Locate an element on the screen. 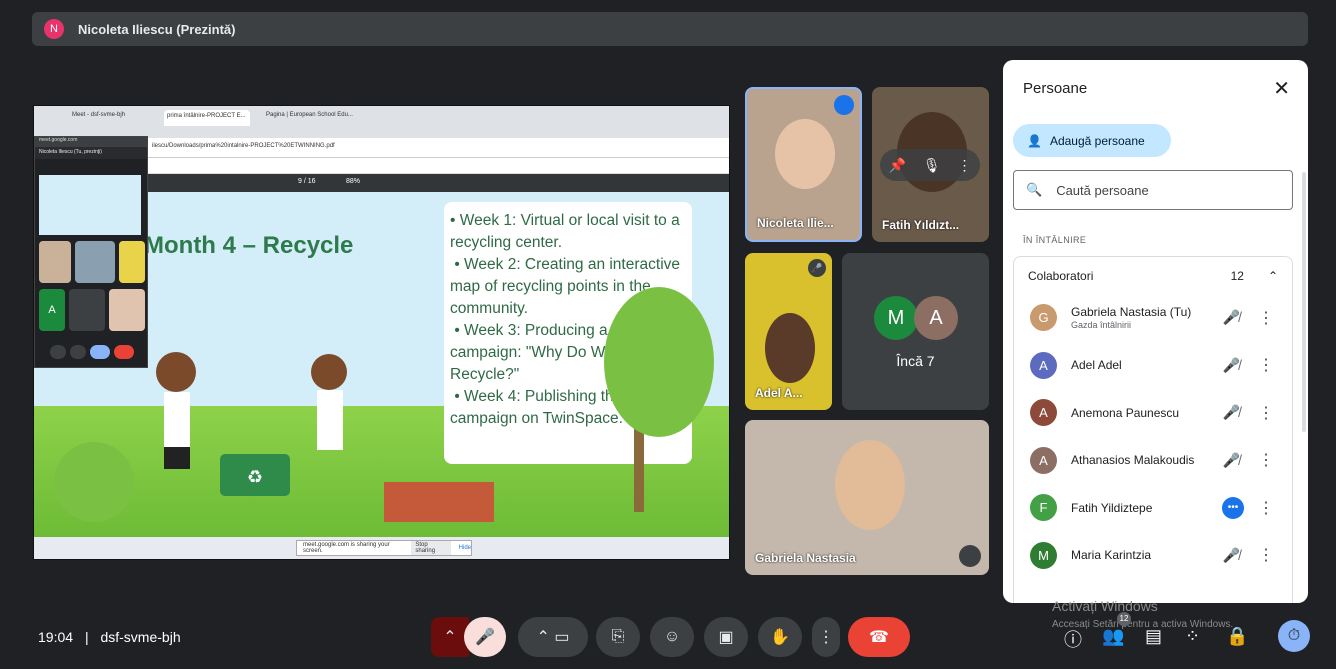 The image size is (1336, 669). leave-call-button: ☎ is located at coordinates (879, 637).